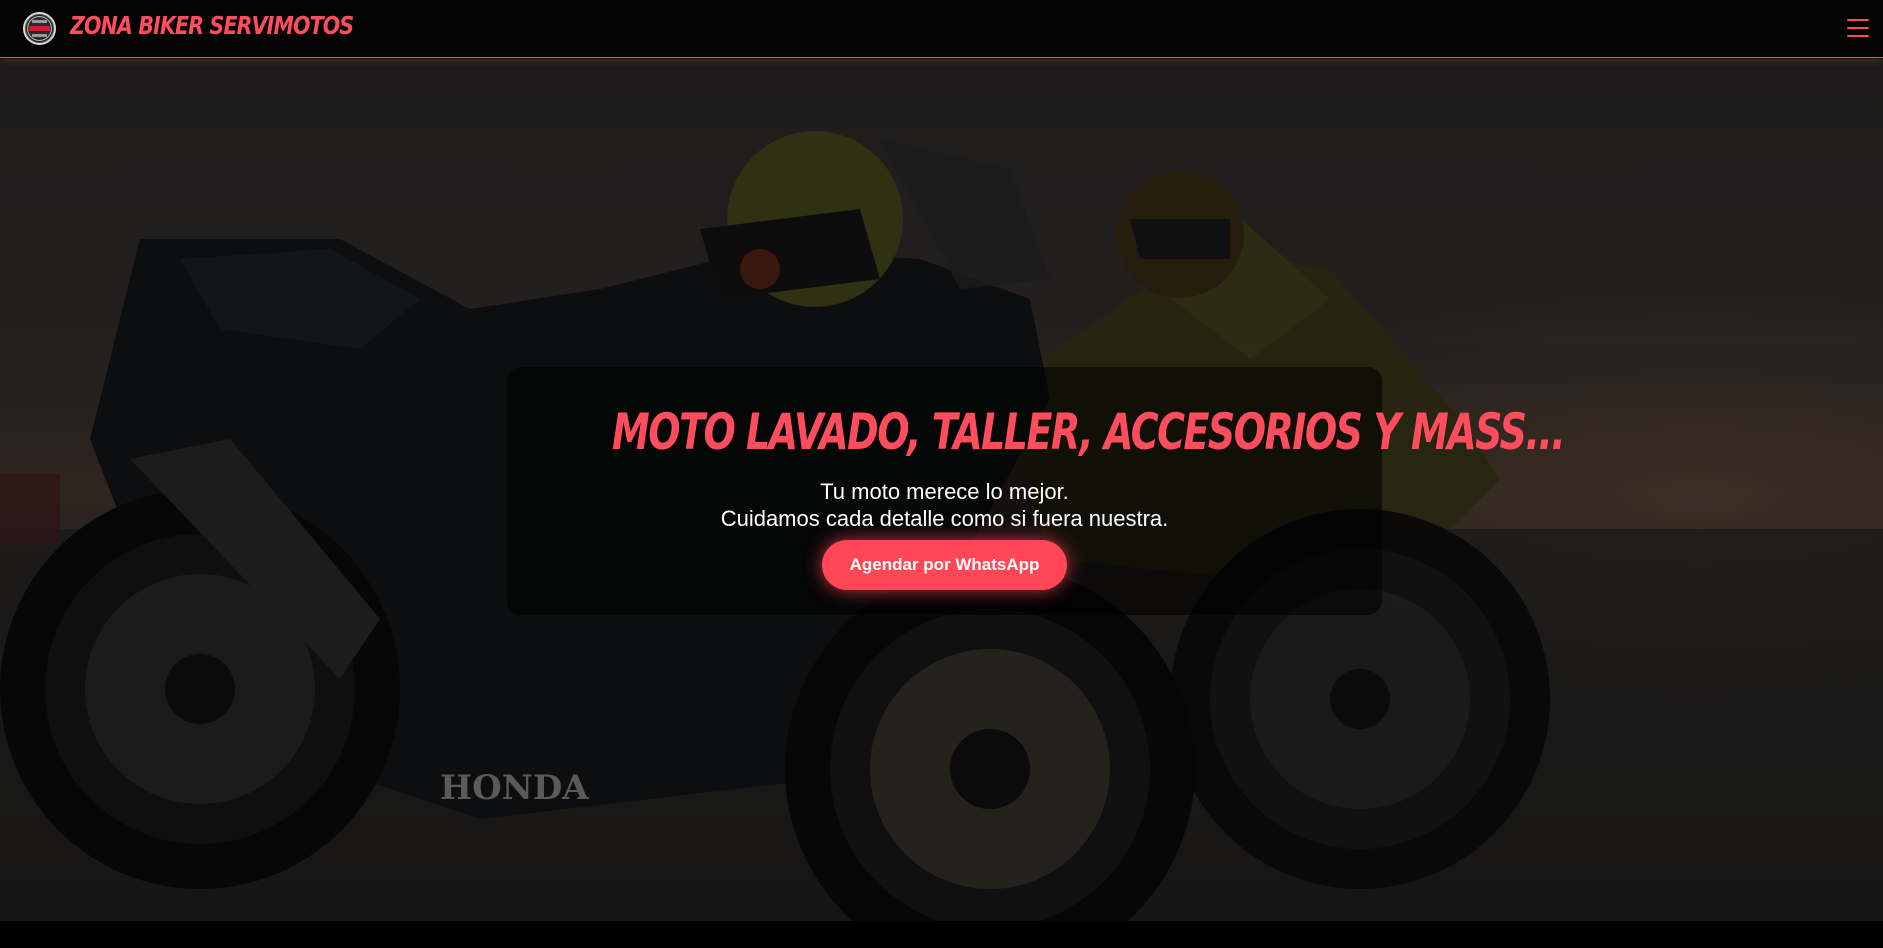 The height and width of the screenshot is (948, 1883). What do you see at coordinates (944, 565) in the screenshot?
I see `whatsapp-booking-button: Agendar por WhatsApp` at bounding box center [944, 565].